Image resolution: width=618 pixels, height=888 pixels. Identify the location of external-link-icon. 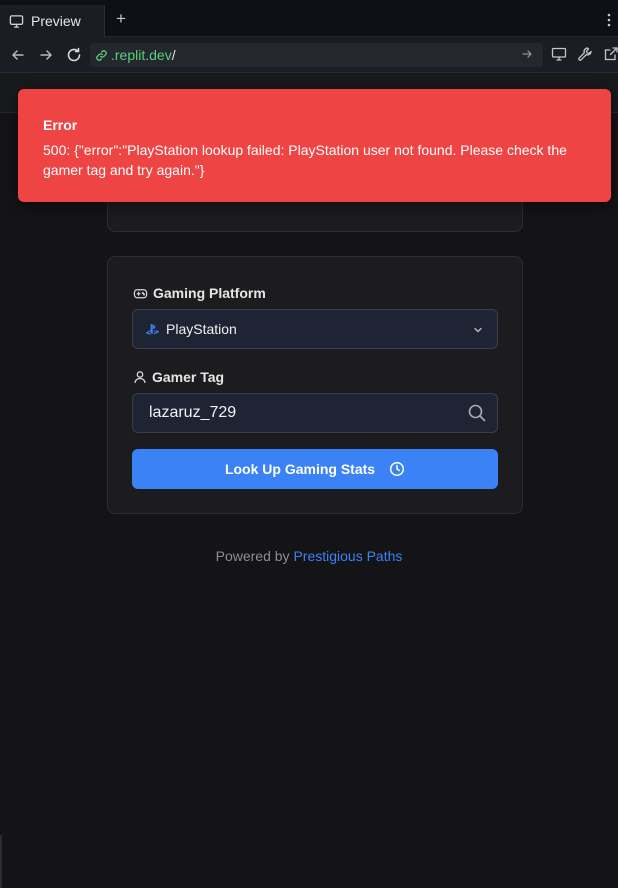
(610, 55).